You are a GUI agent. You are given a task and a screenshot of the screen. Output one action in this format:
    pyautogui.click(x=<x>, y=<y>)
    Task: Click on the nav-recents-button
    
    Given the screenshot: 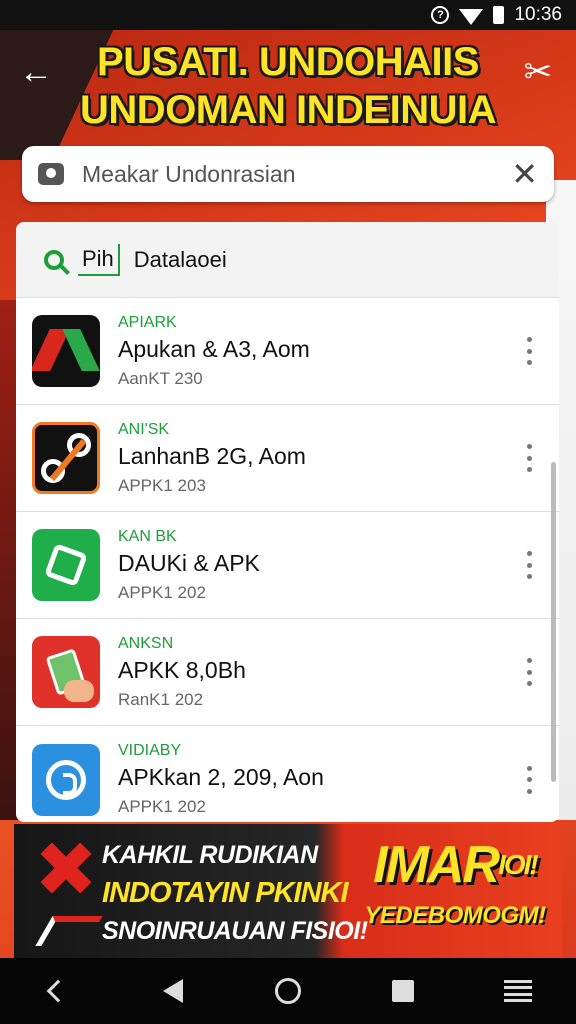 What is the action you would take?
    pyautogui.click(x=403, y=991)
    